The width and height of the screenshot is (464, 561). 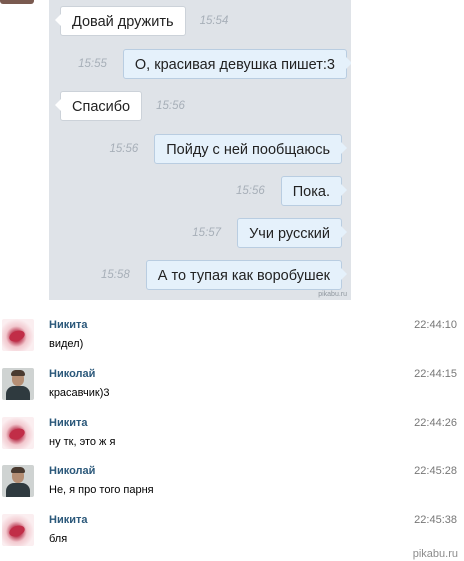 What do you see at coordinates (58, 539) in the screenshot?
I see `comment-text: бля` at bounding box center [58, 539].